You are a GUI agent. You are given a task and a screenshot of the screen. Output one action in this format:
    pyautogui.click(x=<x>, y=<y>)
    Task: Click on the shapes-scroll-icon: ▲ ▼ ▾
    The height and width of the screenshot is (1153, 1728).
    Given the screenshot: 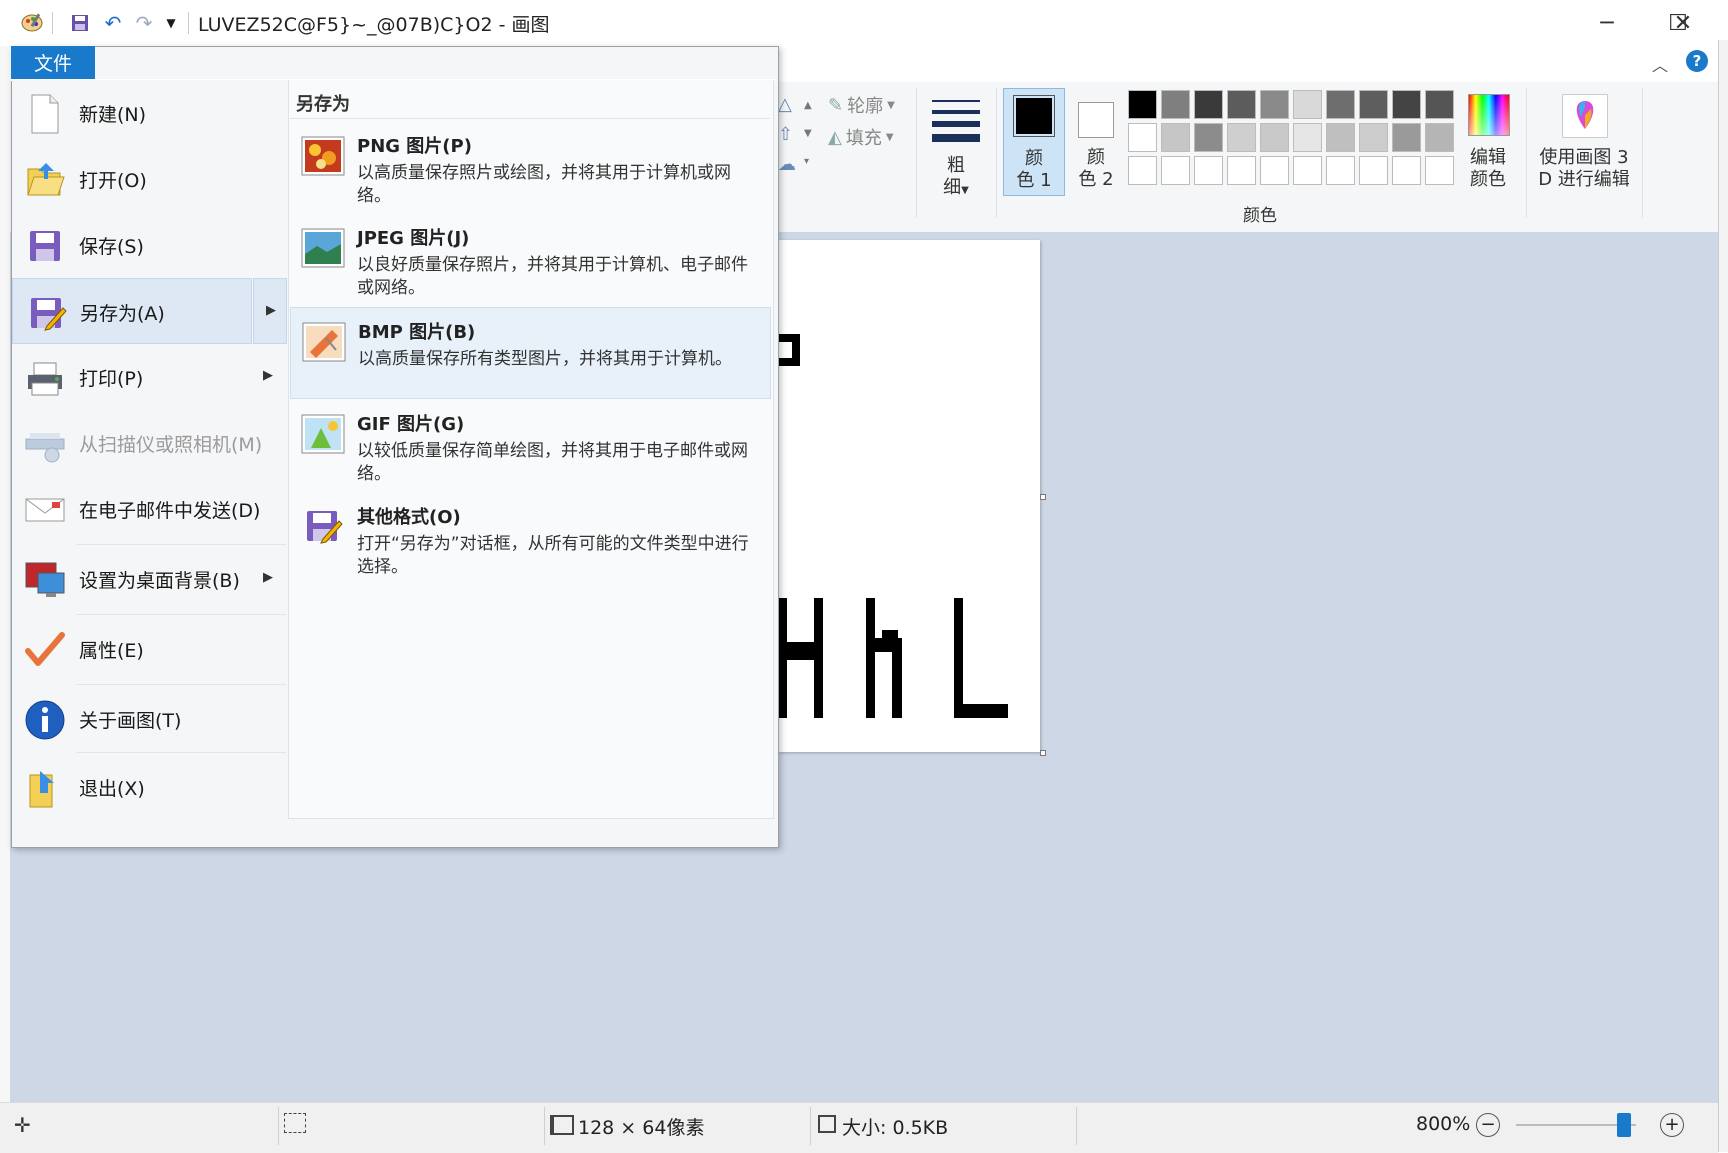 What is the action you would take?
    pyautogui.click(x=808, y=134)
    